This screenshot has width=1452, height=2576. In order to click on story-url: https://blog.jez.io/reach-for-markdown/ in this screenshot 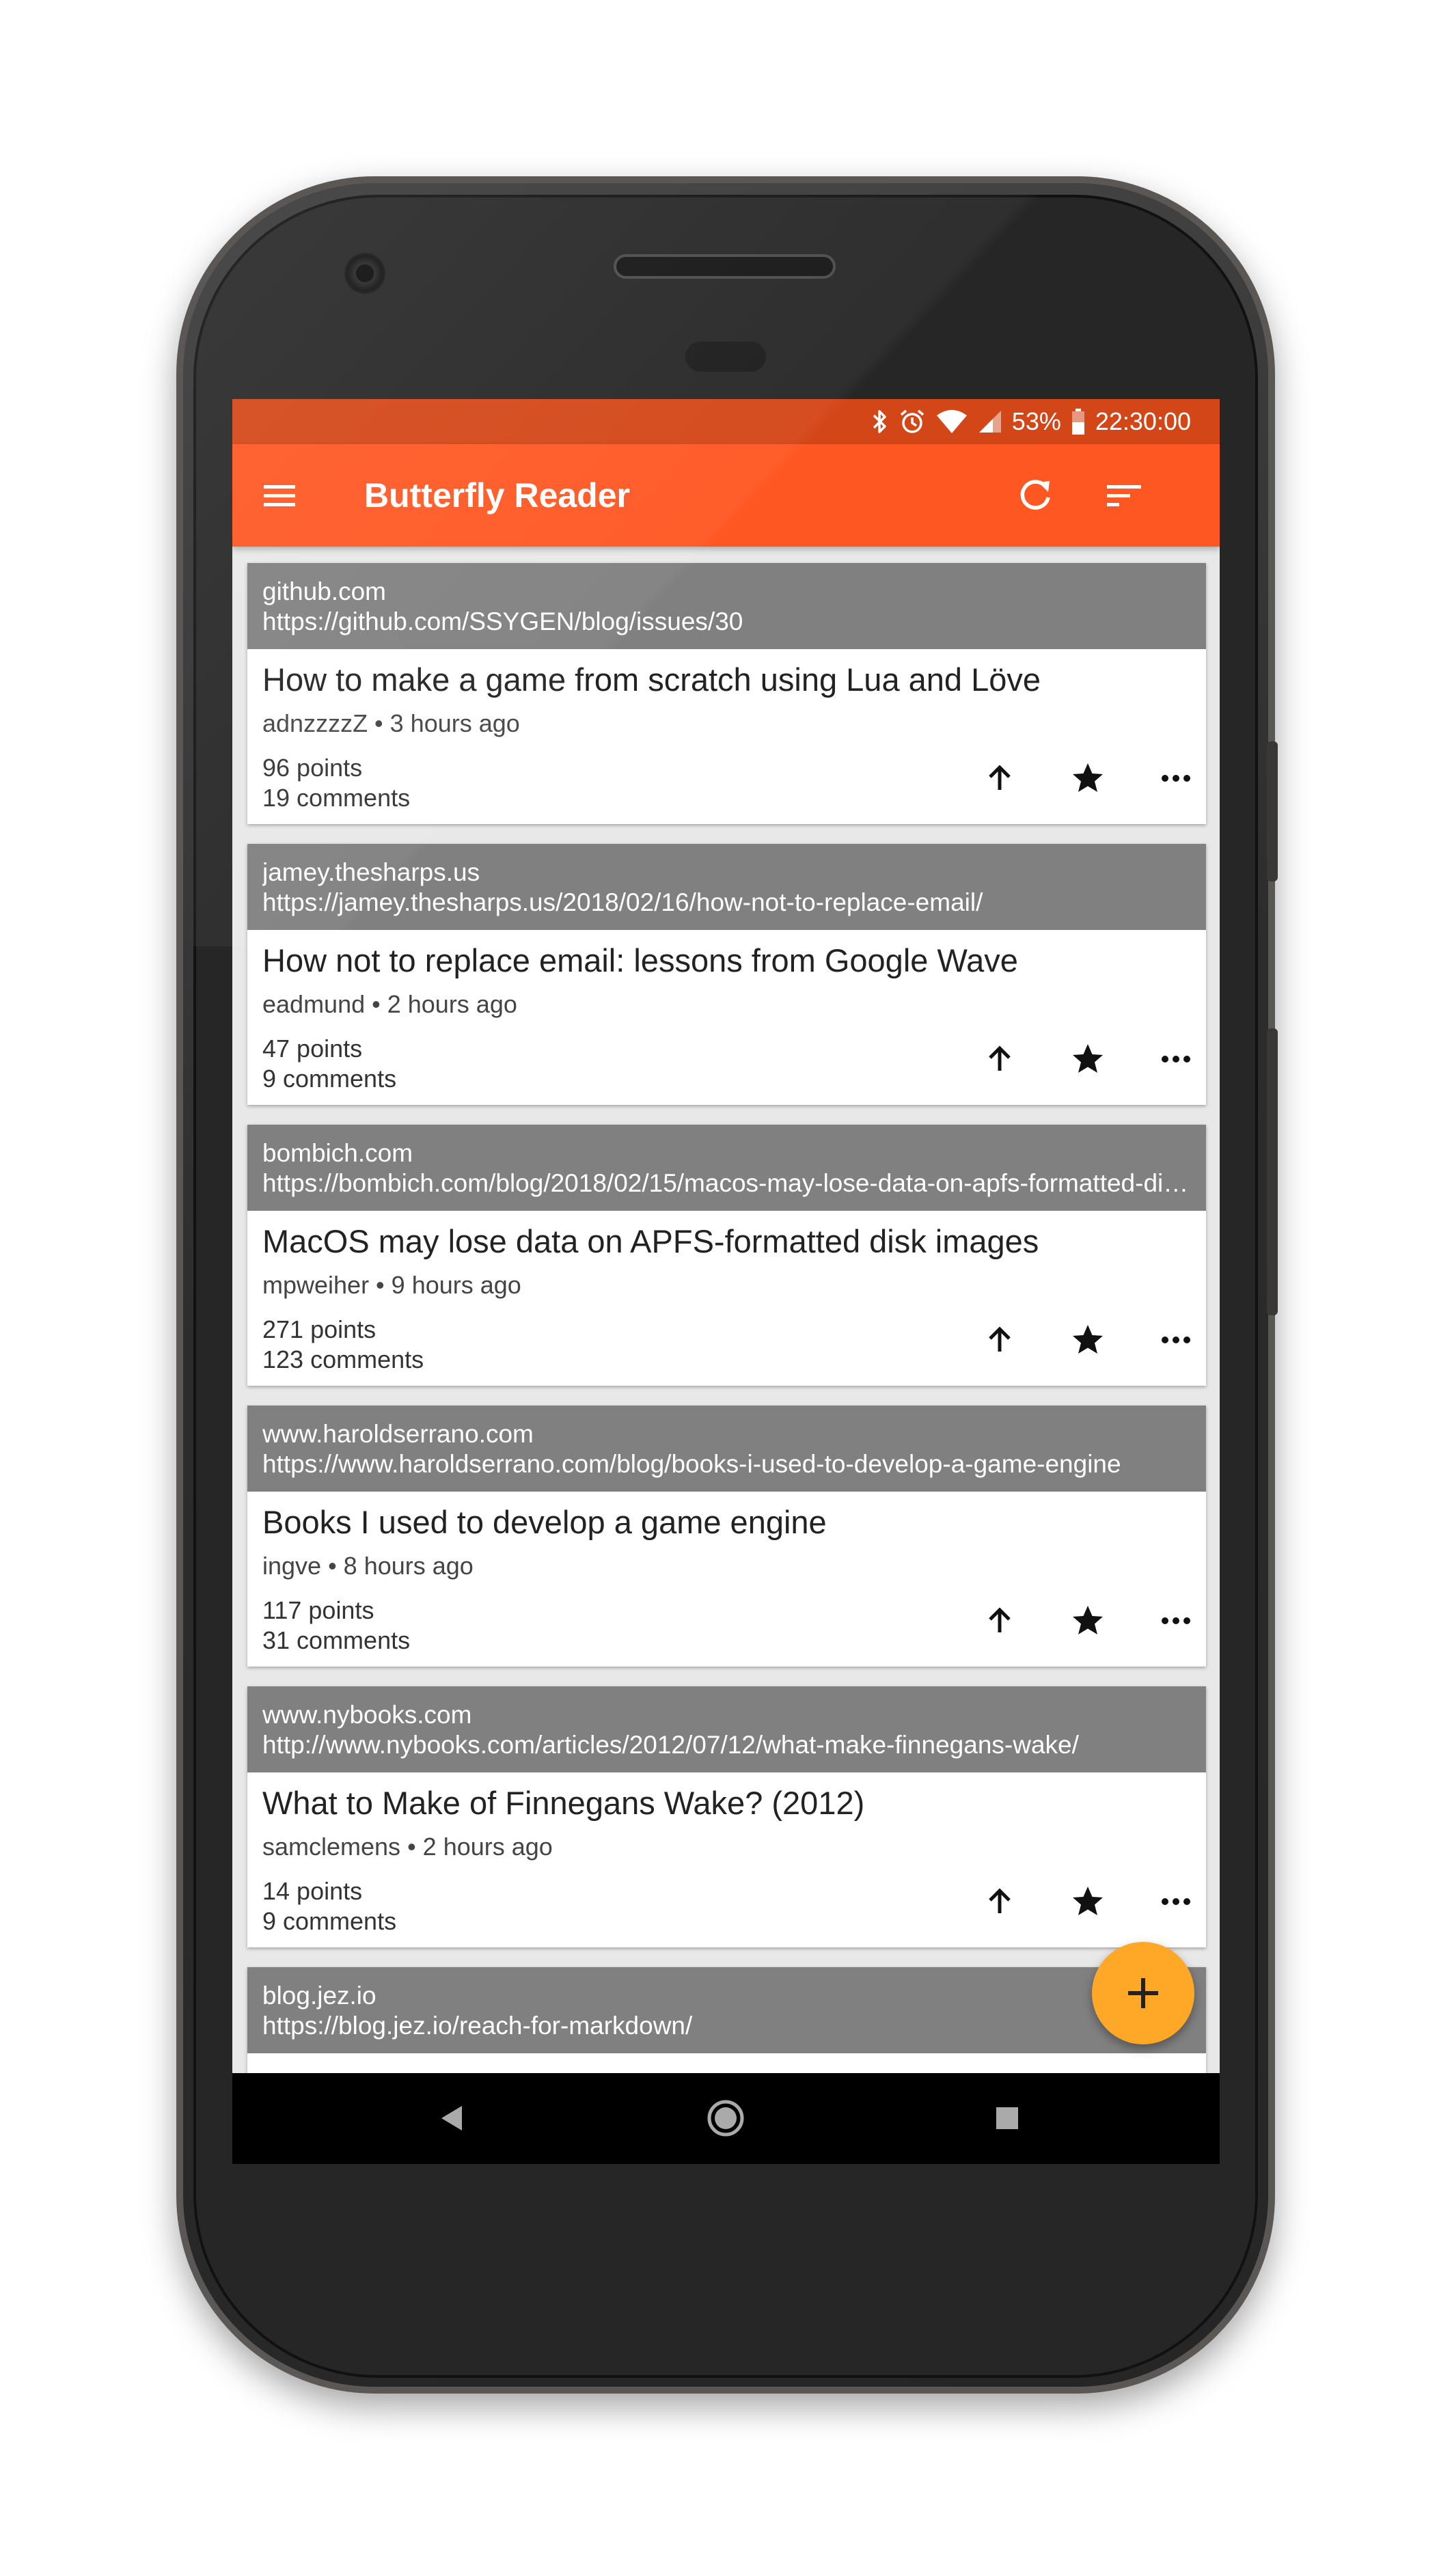, I will do `click(726, 2026)`.